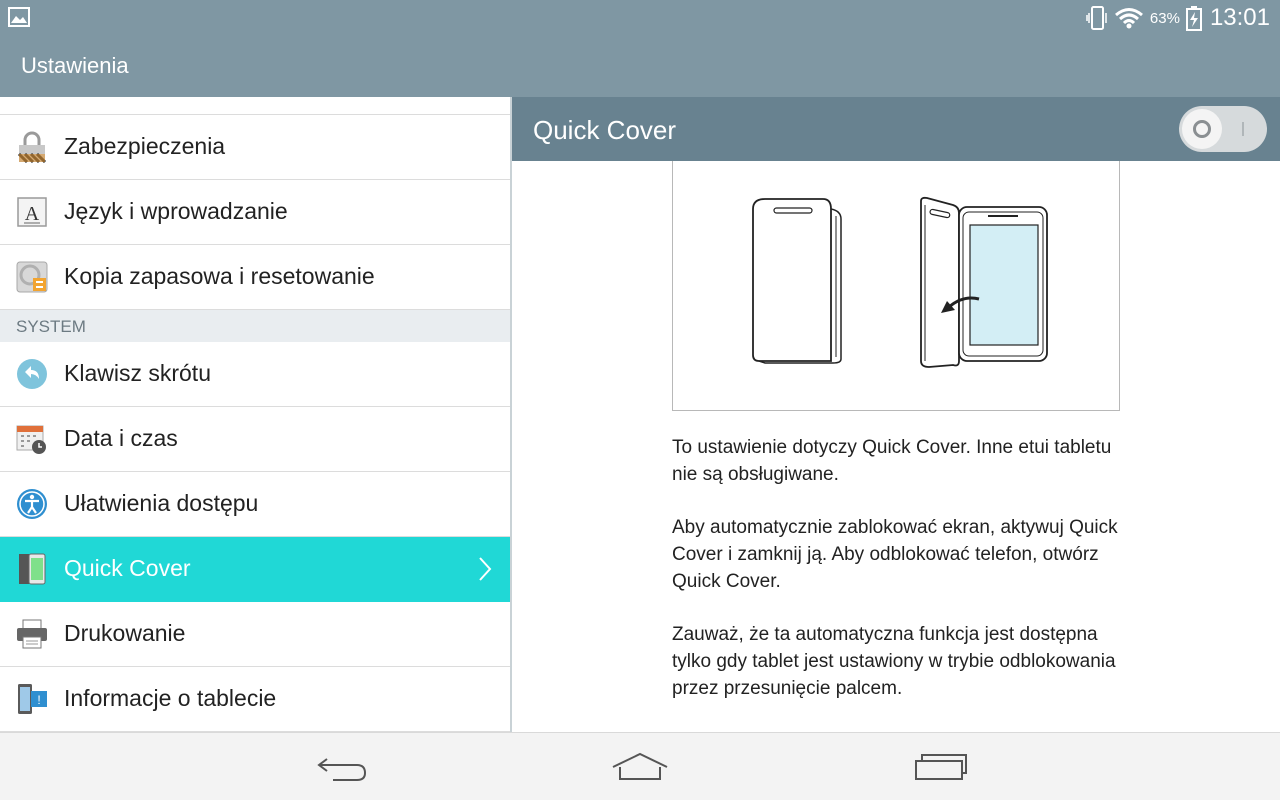  I want to click on clock: 13:01, so click(1239, 17).